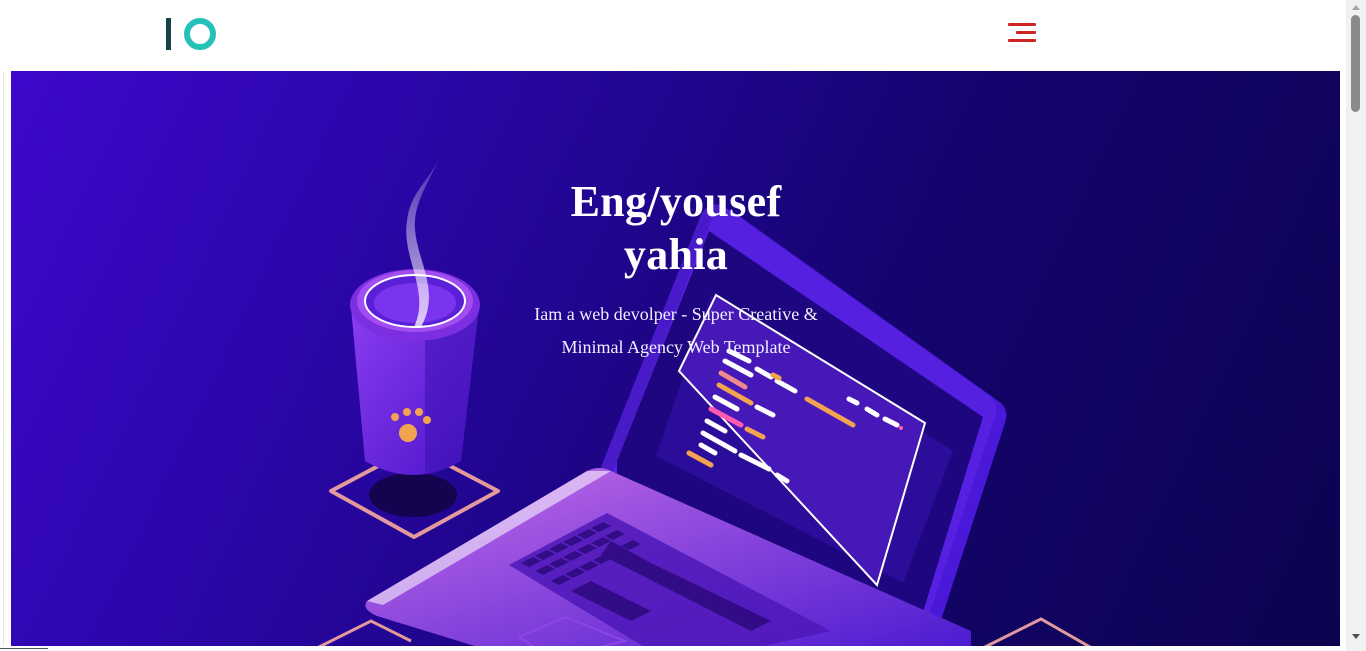 The height and width of the screenshot is (651, 1366). Describe the element at coordinates (24, 648) in the screenshot. I see `horizontal-scroll-line` at that location.